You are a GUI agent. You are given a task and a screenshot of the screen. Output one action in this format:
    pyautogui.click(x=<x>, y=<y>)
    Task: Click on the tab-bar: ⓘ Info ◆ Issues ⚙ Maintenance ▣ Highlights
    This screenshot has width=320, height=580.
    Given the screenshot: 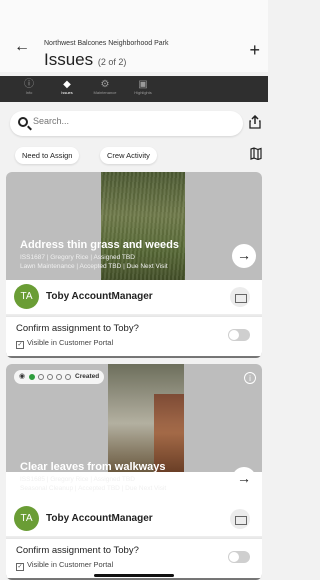 What is the action you would take?
    pyautogui.click(x=134, y=89)
    